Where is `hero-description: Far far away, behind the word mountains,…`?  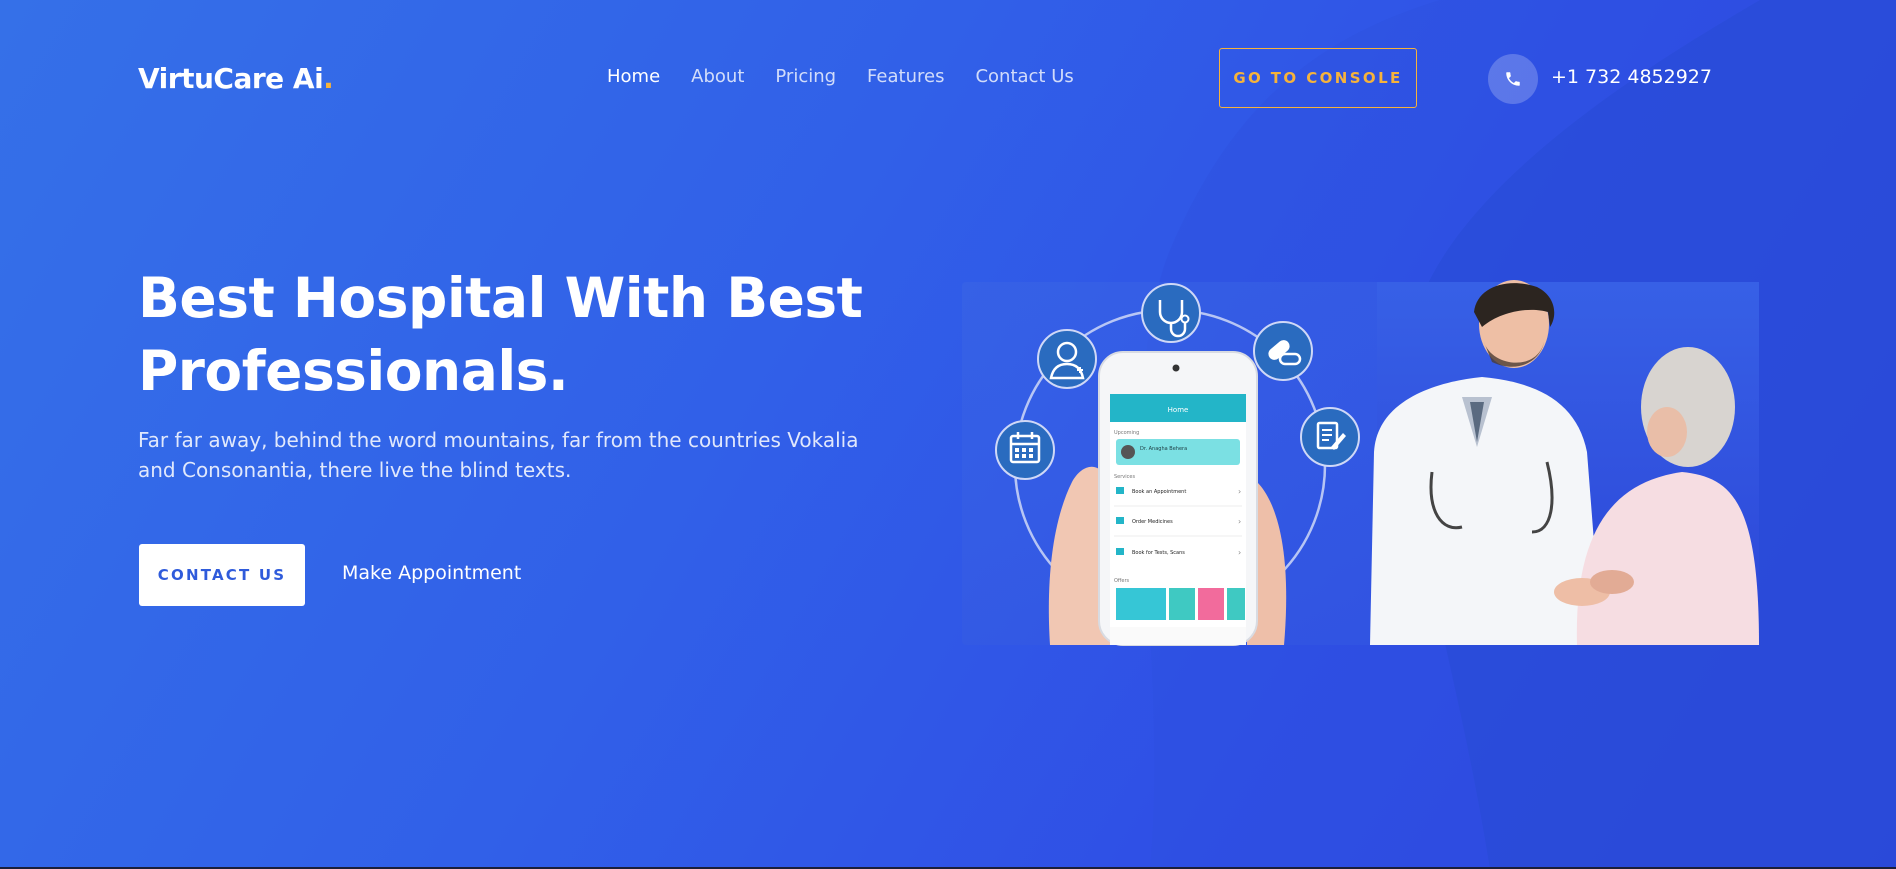 hero-description: Far far away, behind the word mountains,… is located at coordinates (498, 455).